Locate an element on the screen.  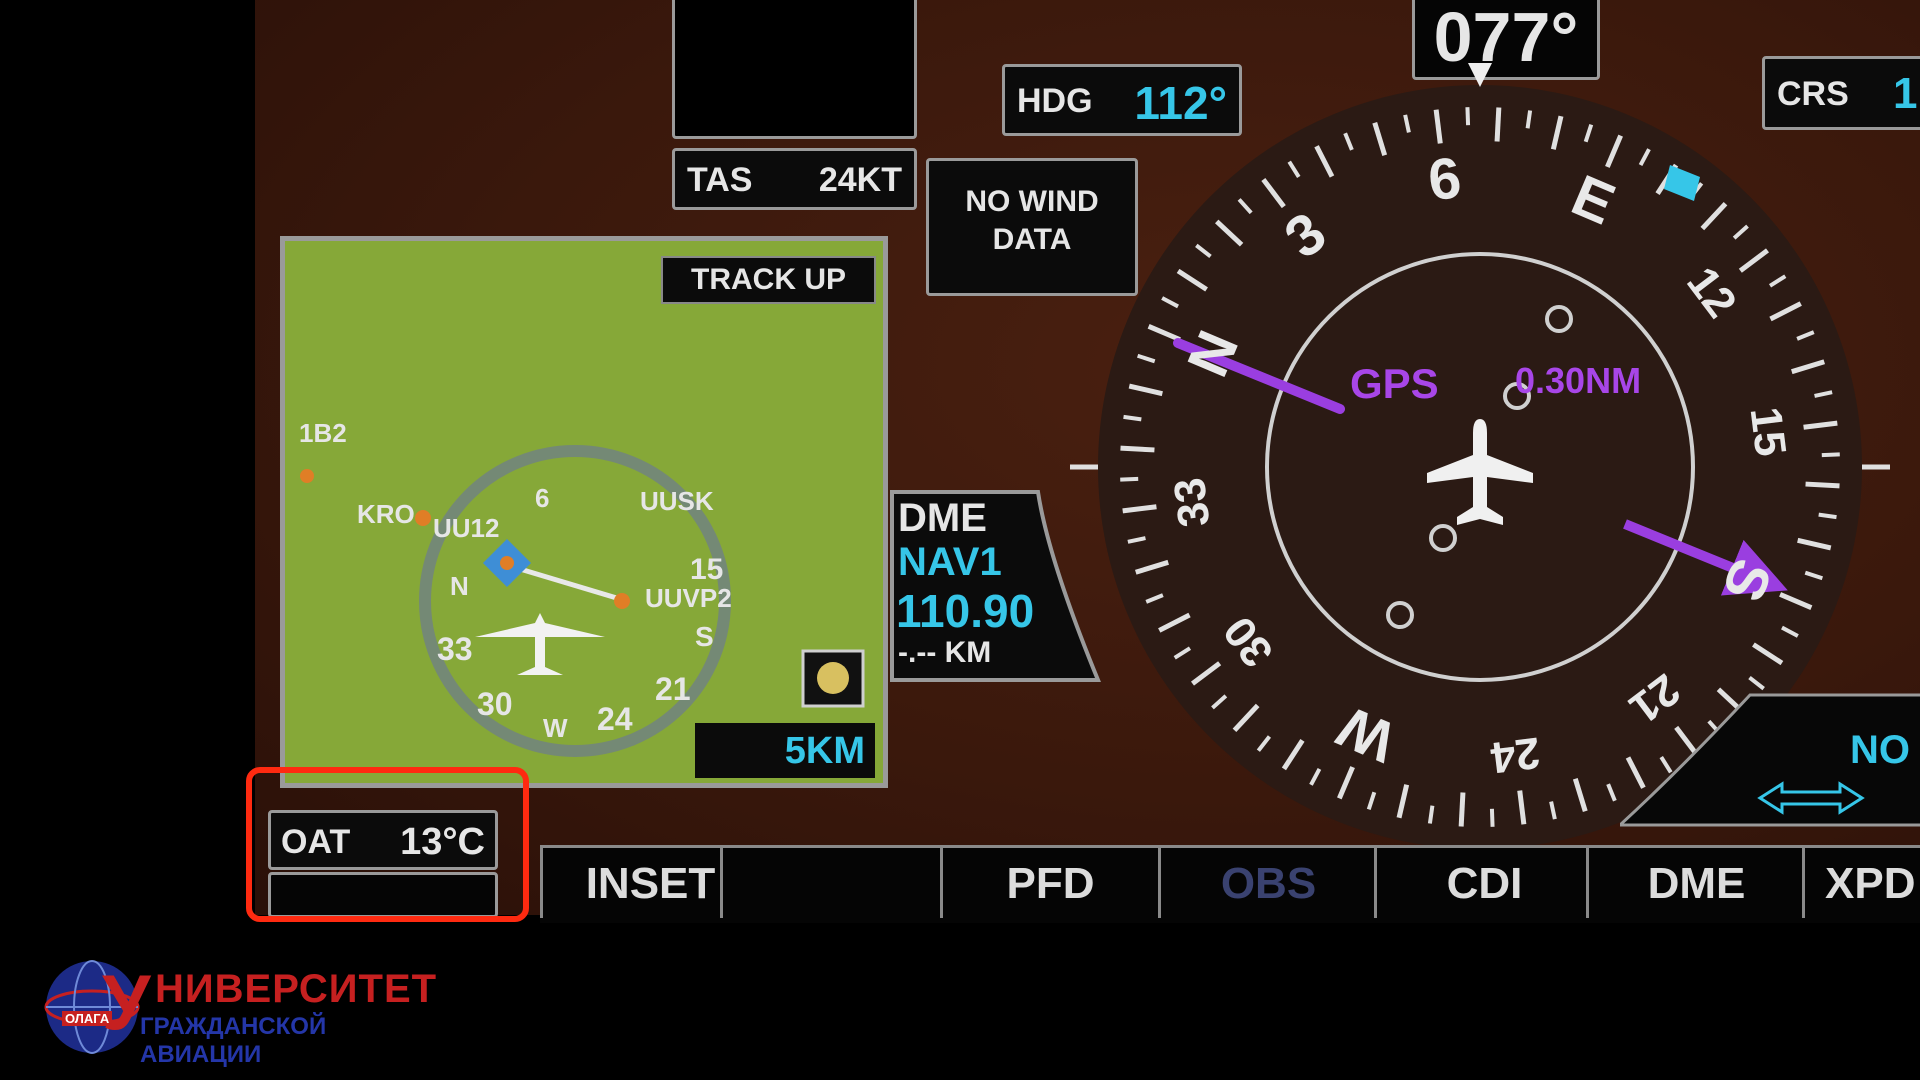
logo-ring-text: ОЛАГА is located at coordinates (87, 1018).